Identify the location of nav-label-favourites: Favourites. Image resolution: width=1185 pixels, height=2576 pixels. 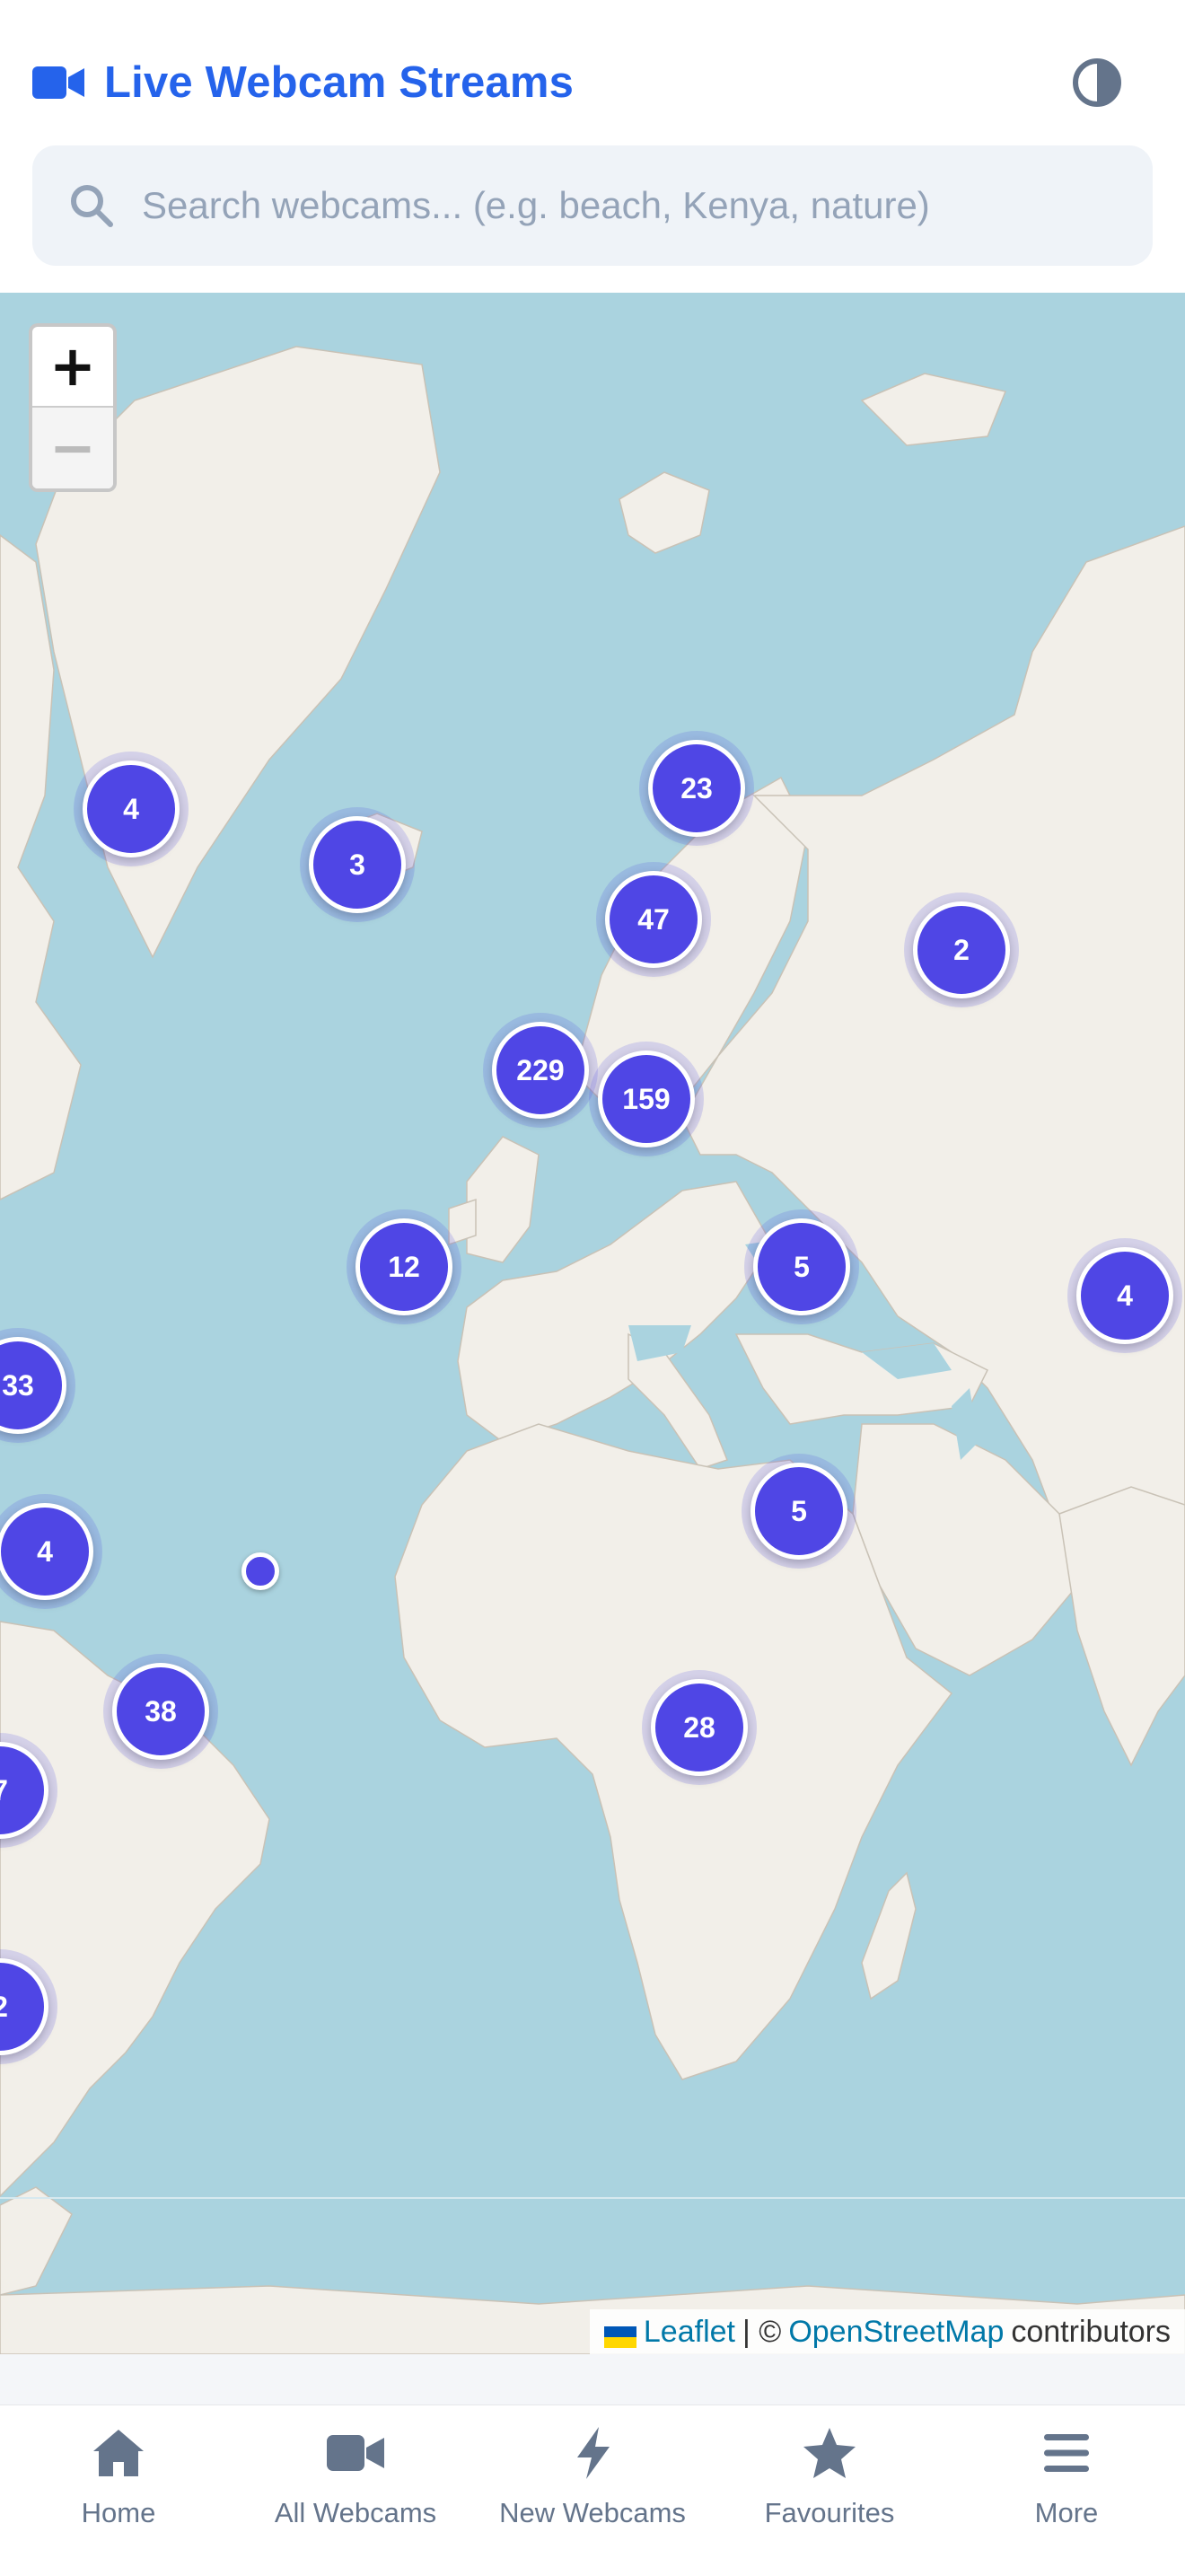
(829, 2512).